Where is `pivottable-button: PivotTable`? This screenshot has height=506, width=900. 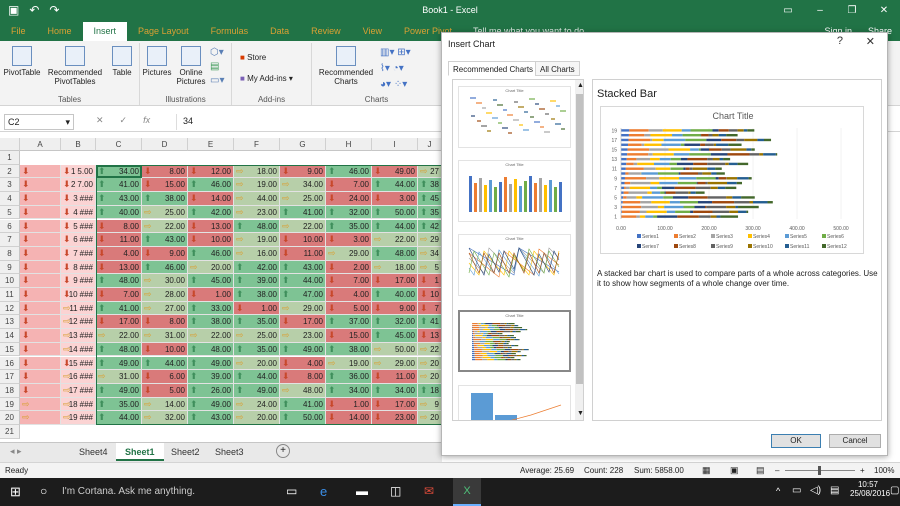 pivottable-button: PivotTable is located at coordinates (22, 61).